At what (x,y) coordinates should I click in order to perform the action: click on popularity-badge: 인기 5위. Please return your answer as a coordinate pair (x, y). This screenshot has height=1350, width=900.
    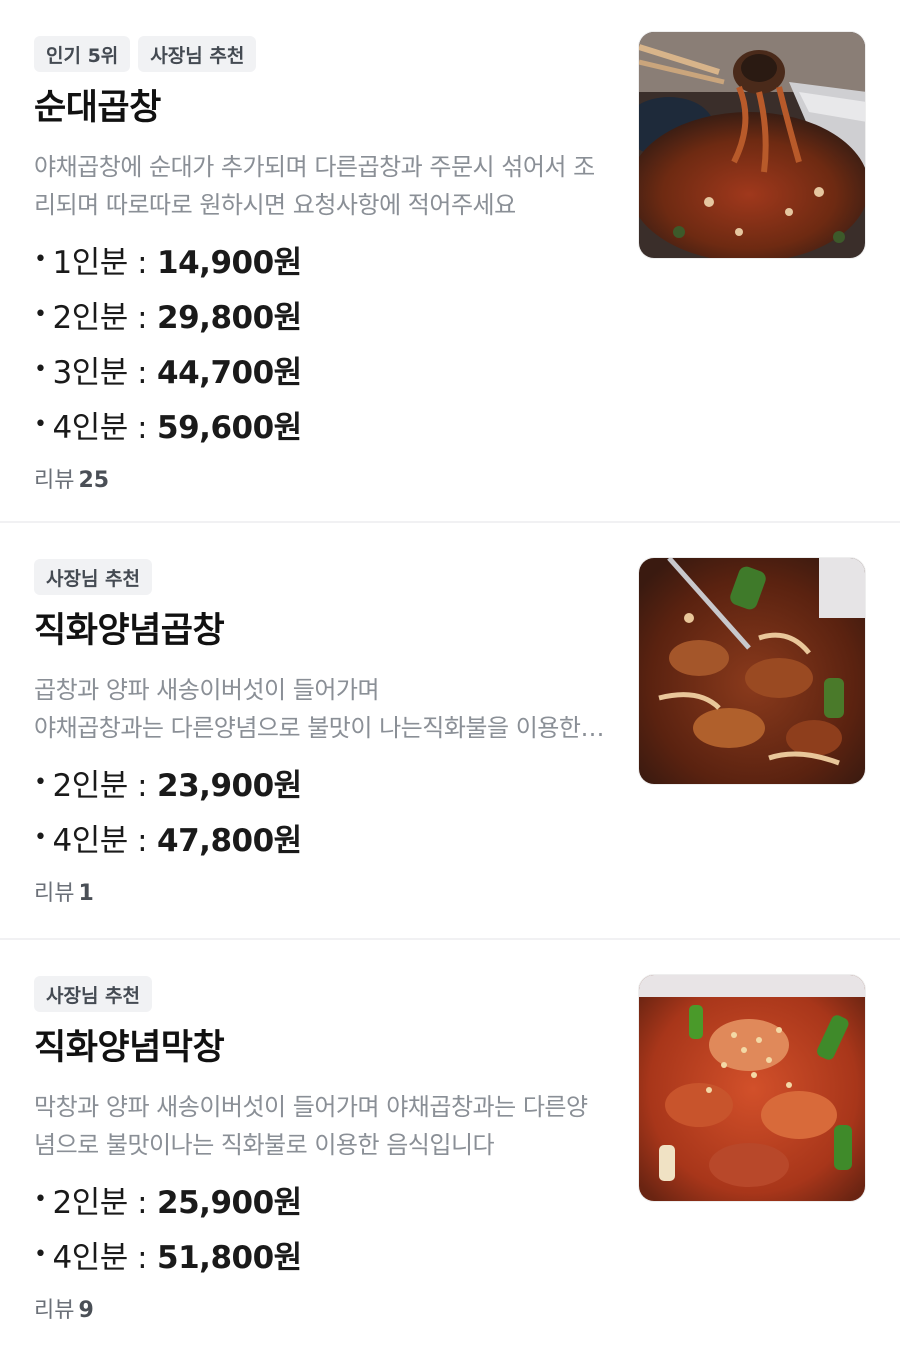
    Looking at the image, I should click on (82, 54).